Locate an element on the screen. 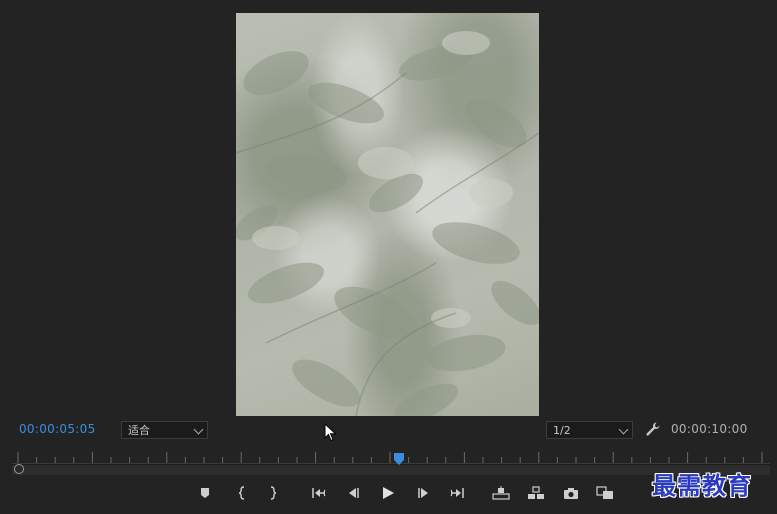 The width and height of the screenshot is (777, 514). playback-resolution-value: 1/2 is located at coordinates (562, 430).